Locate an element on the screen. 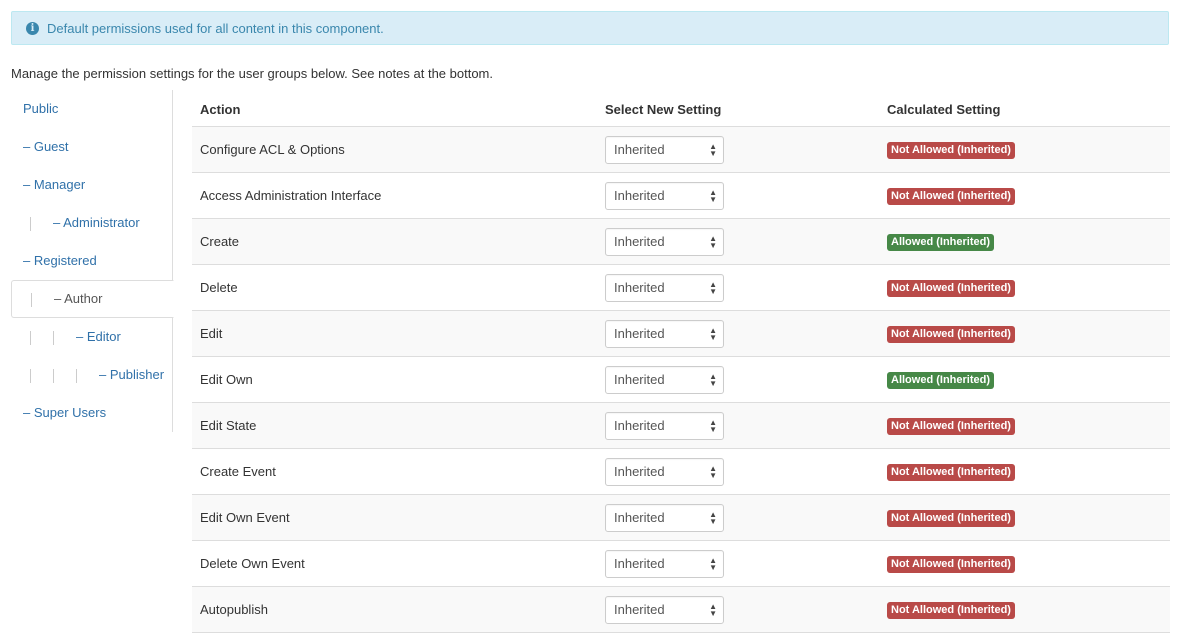 The width and height of the screenshot is (1181, 641). action-cell: Edit Own is located at coordinates (394, 379).